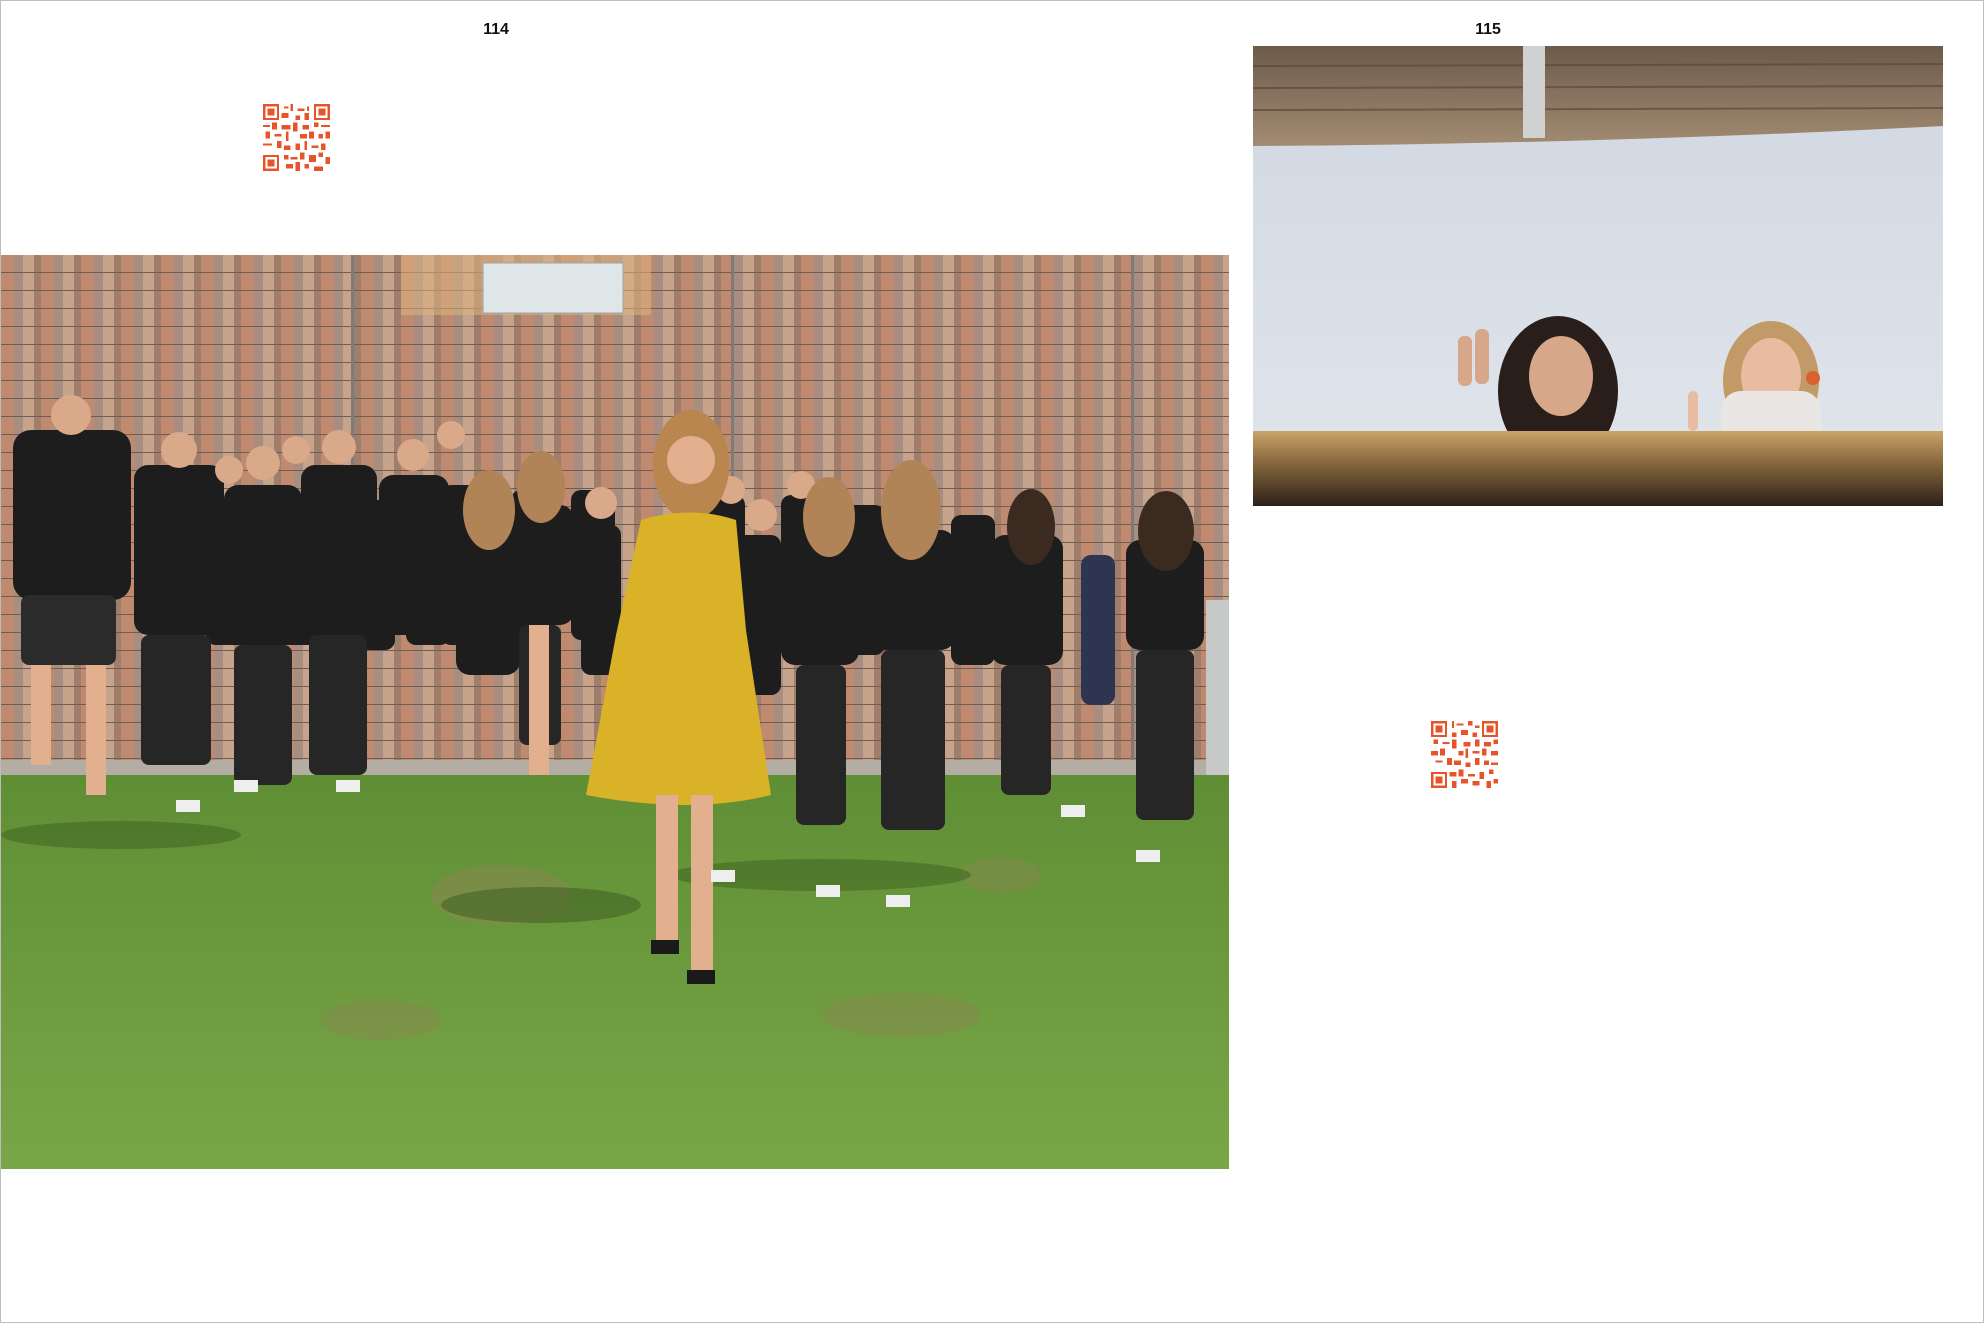 This screenshot has height=1323, width=1984. I want to click on page-number-left: 114, so click(496, 29).